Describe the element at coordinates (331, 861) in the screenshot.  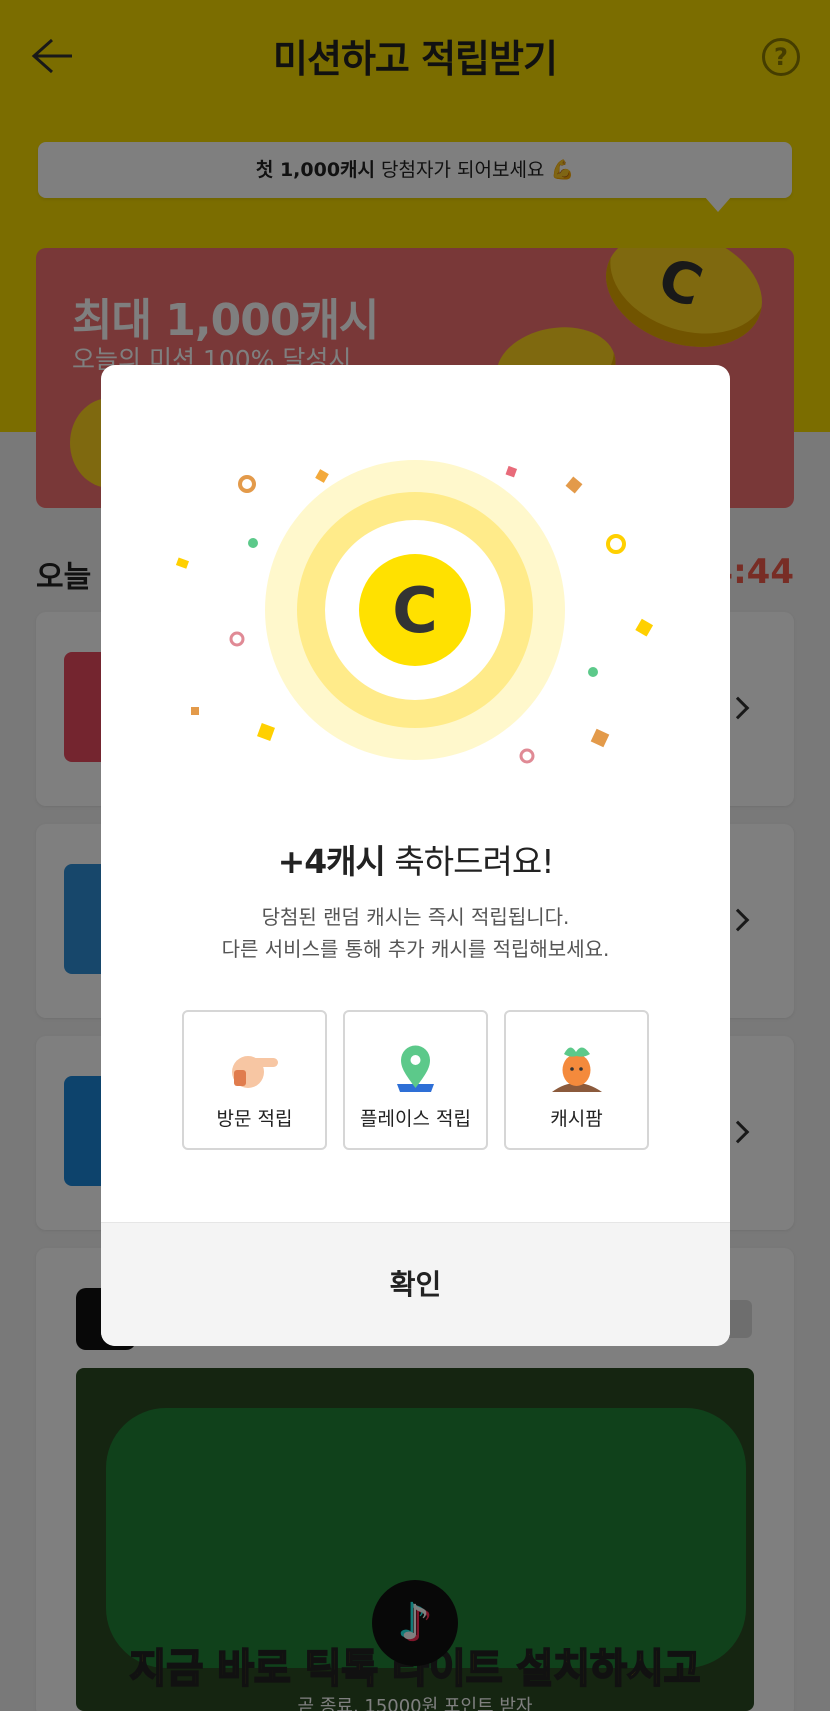
I see `reward-amount: +4캐시` at that location.